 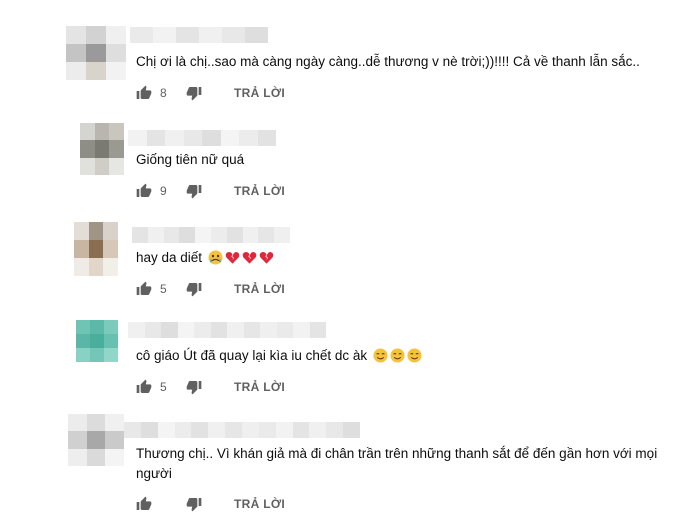 I want to click on like-count: 9, so click(x=163, y=191).